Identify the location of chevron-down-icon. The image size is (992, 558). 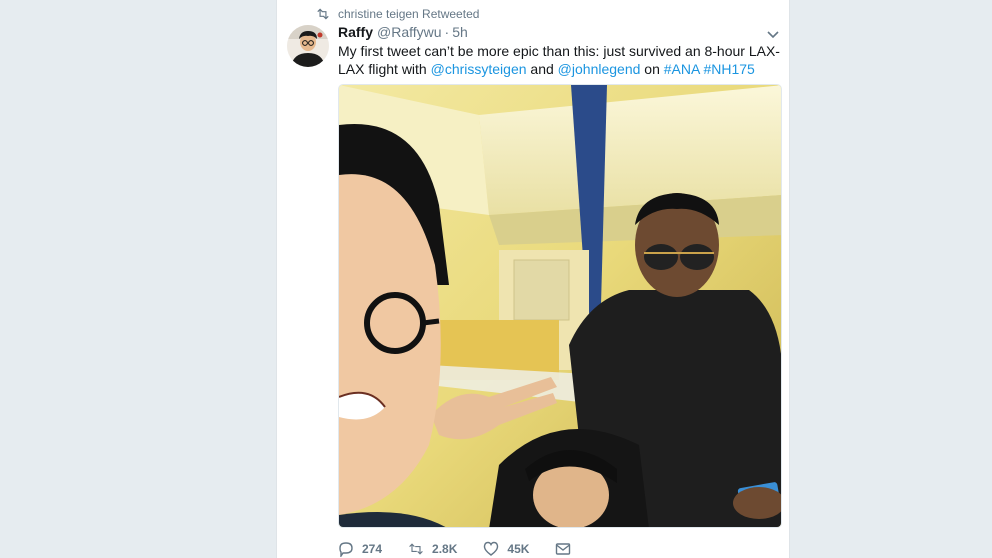
(773, 34).